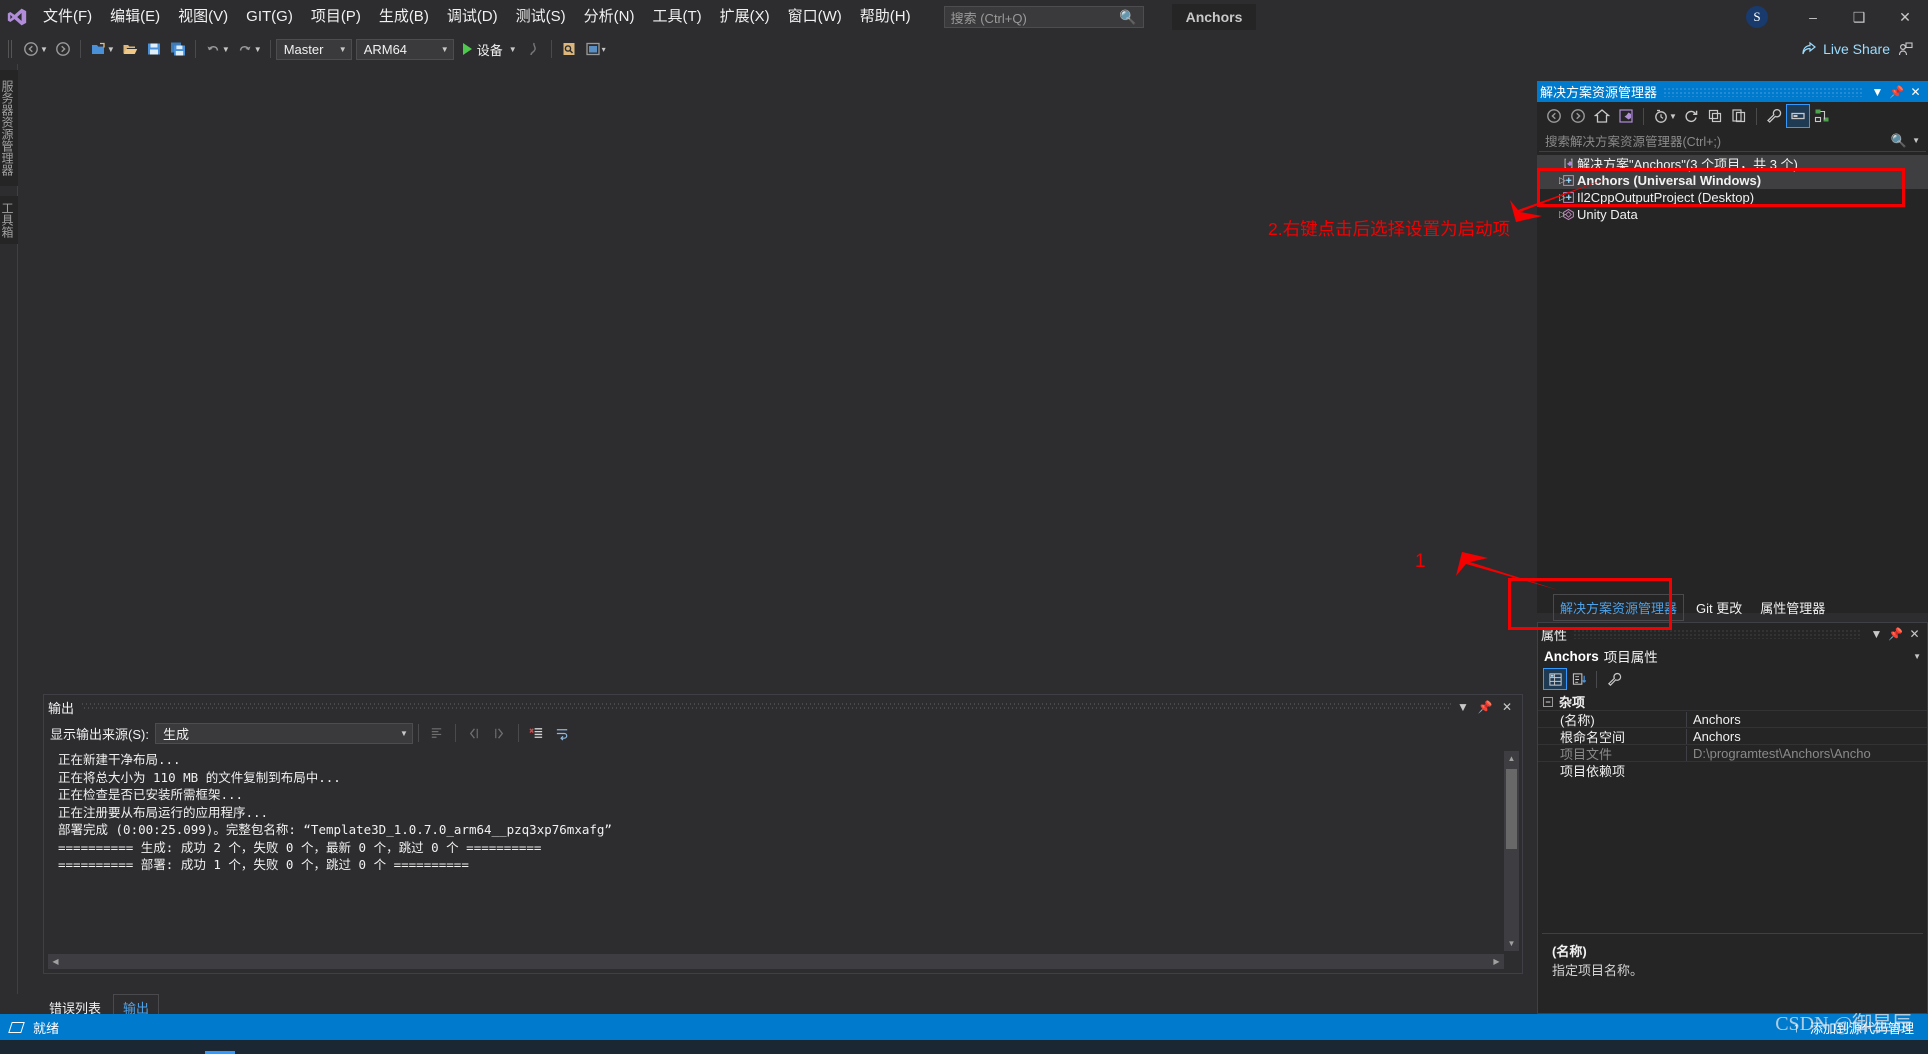 The width and height of the screenshot is (1928, 1054). I want to click on output-source-label: 显示输出来源(S):, so click(99, 734).